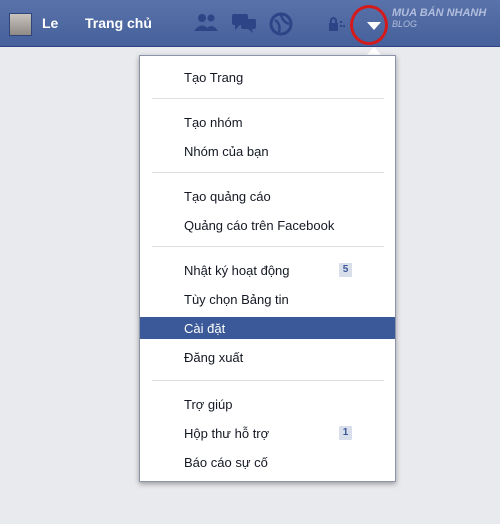  Describe the element at coordinates (345, 270) in the screenshot. I see `count-badge: 5` at that location.